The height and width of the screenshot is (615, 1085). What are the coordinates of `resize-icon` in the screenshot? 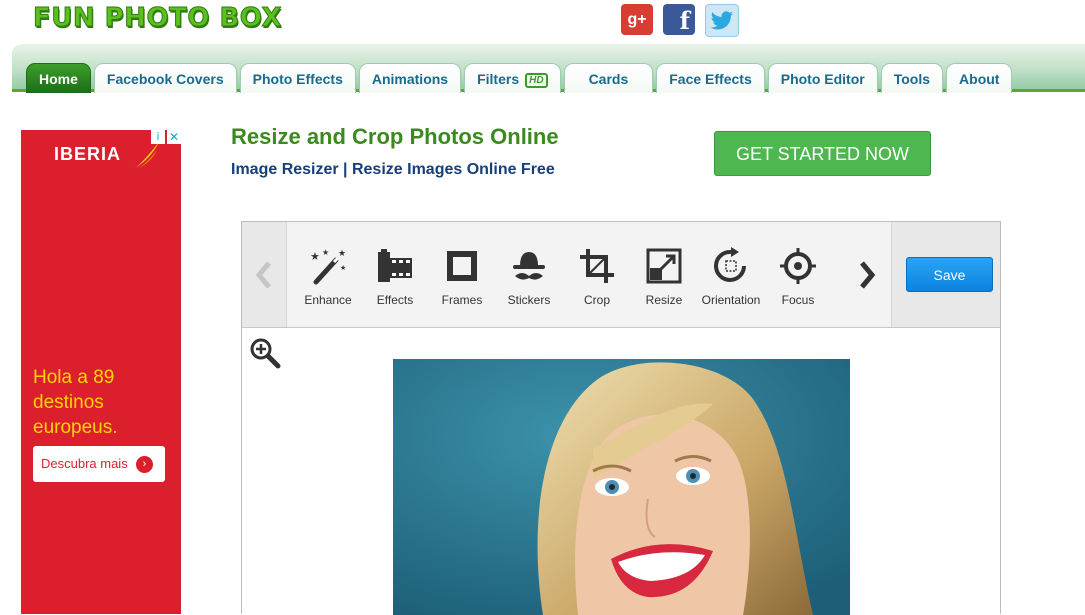 It's located at (664, 266).